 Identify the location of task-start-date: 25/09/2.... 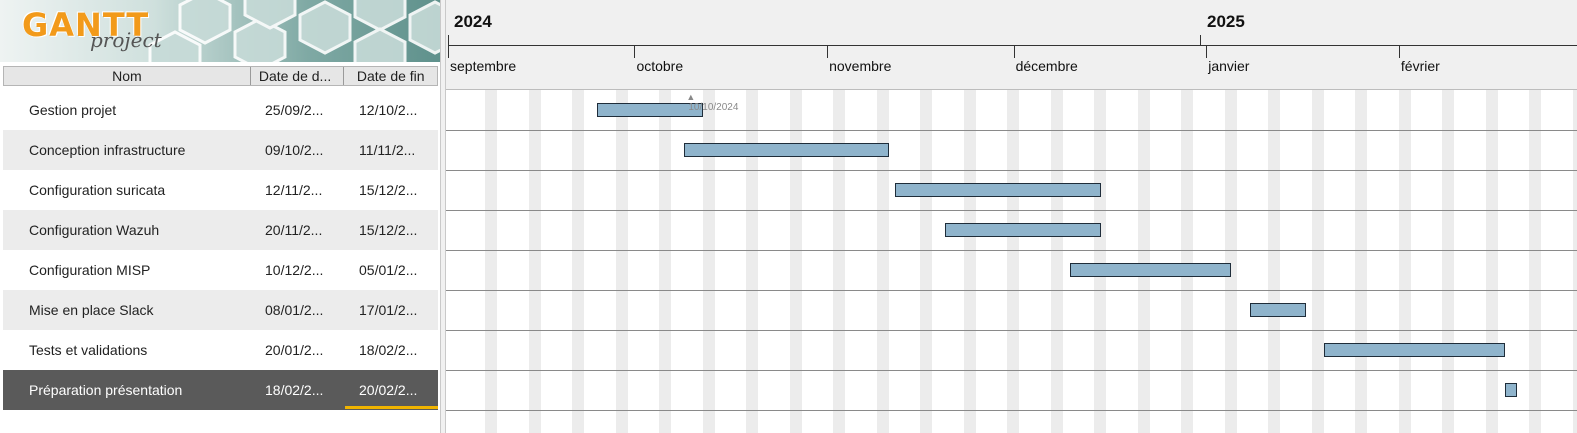
(294, 110).